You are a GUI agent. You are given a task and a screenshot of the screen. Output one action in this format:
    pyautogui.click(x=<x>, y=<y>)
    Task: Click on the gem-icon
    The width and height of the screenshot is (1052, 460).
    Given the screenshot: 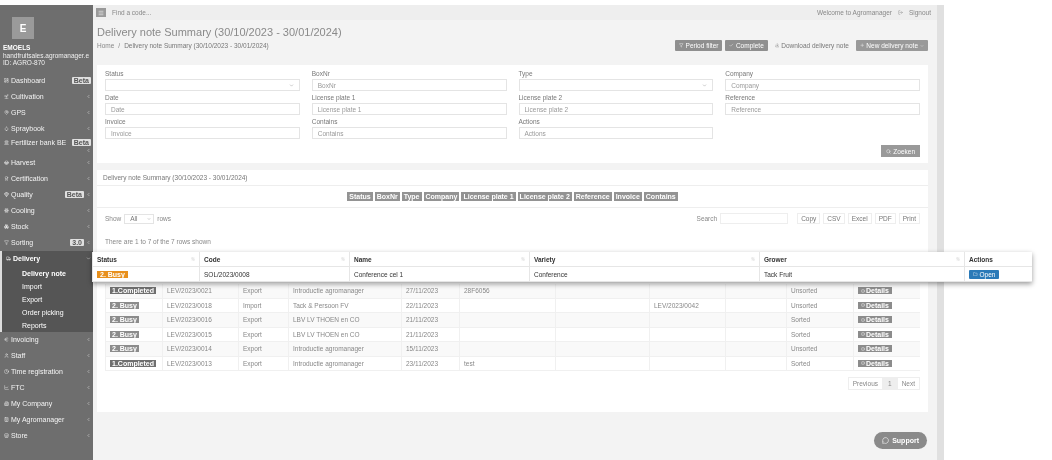 What is the action you would take?
    pyautogui.click(x=6, y=194)
    